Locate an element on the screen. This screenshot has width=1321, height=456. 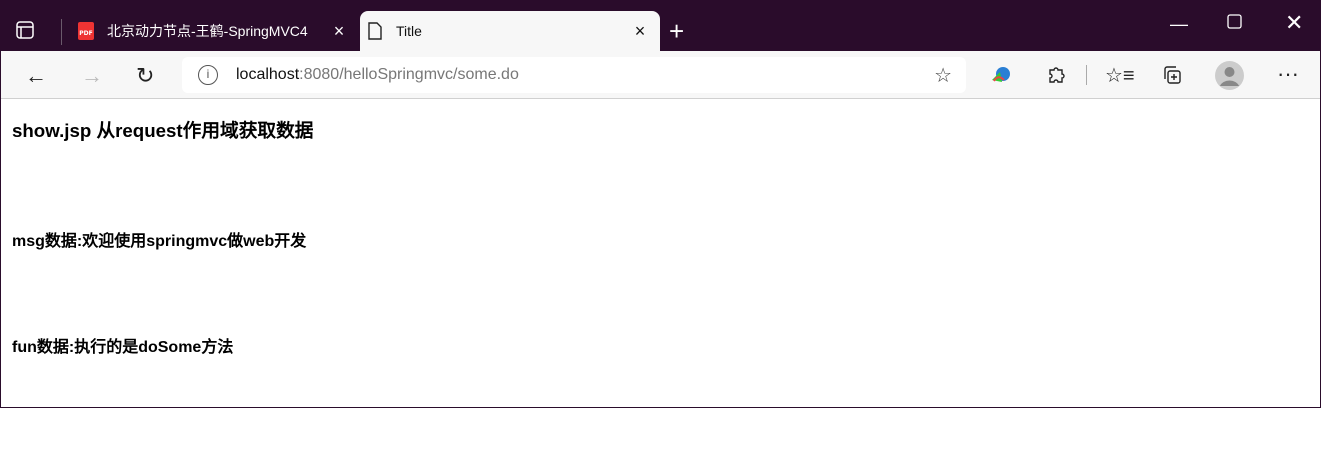
tab-title: Title × is located at coordinates (510, 31).